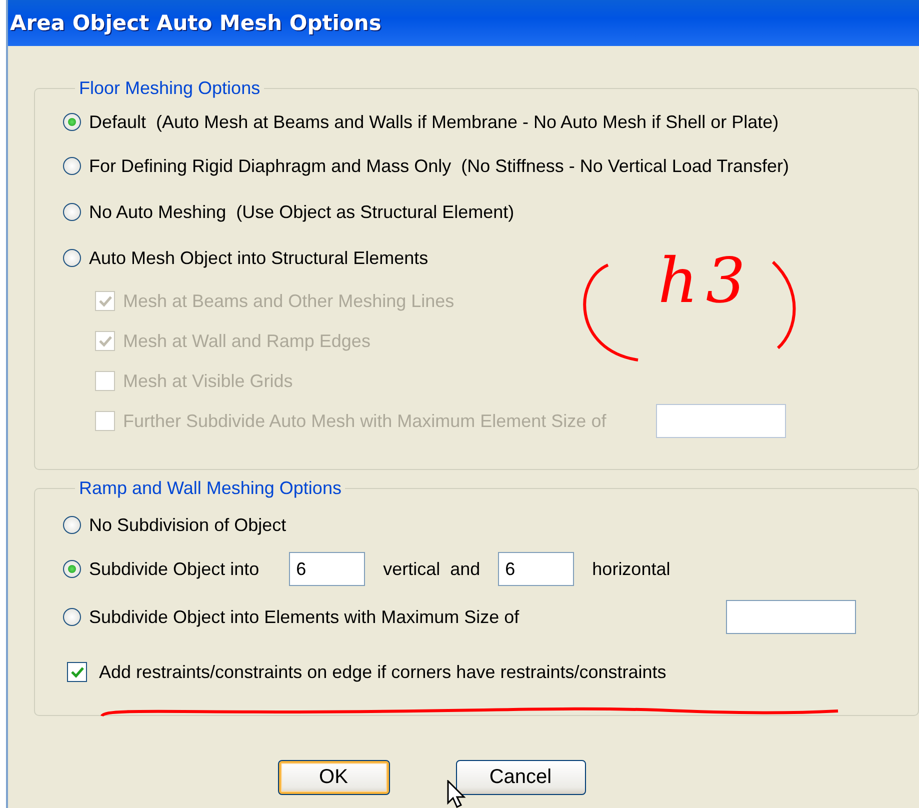 The height and width of the screenshot is (808, 919). What do you see at coordinates (170, 88) in the screenshot?
I see `group-title: Floor Meshing Options` at bounding box center [170, 88].